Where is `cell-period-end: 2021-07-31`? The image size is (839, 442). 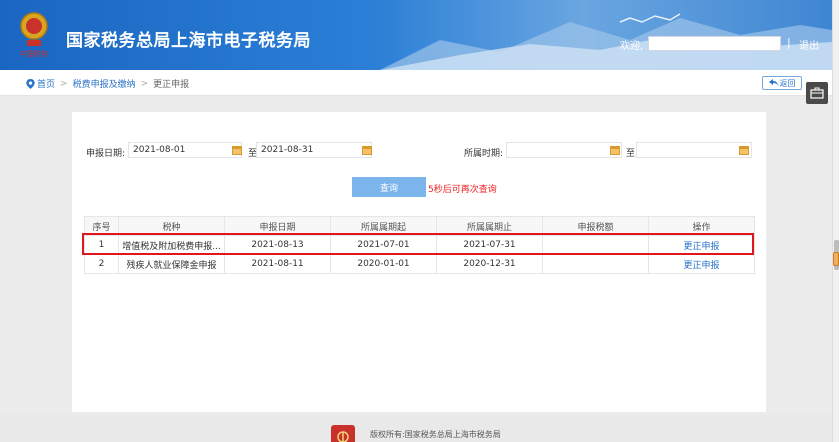
cell-period-end: 2021-07-31 is located at coordinates (489, 245).